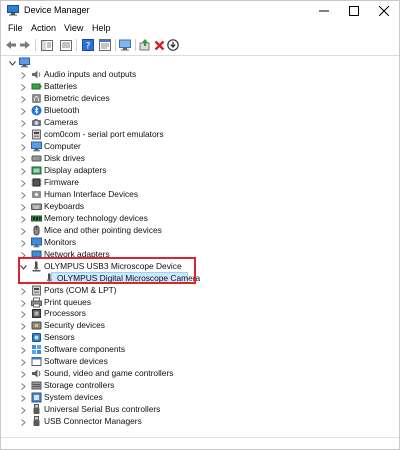 This screenshot has height=450, width=400. I want to click on tree-category-item: Ports (COM & LPT), so click(200, 291).